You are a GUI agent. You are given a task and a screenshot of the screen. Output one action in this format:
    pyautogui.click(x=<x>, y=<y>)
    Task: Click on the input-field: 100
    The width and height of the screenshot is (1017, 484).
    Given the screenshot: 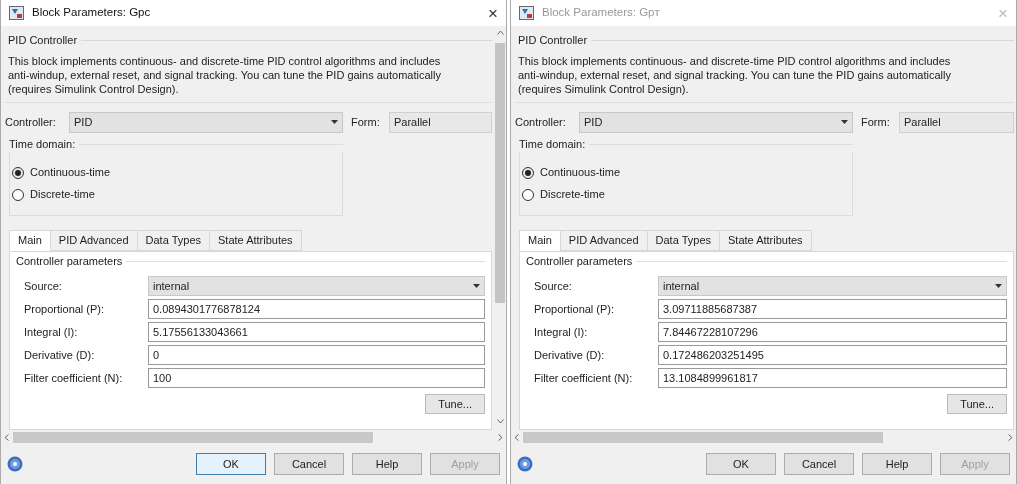 What is the action you would take?
    pyautogui.click(x=316, y=378)
    